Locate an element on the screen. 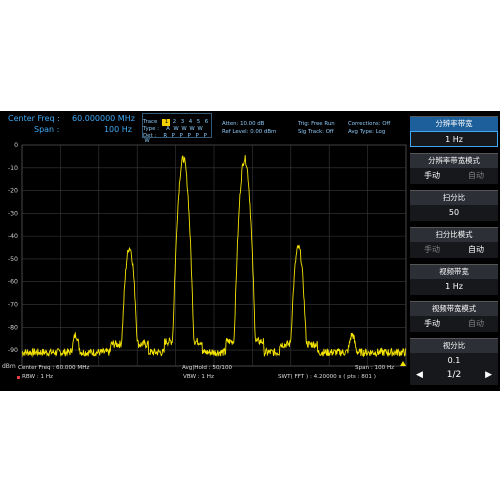  span-label: Span : is located at coordinates (47, 129).